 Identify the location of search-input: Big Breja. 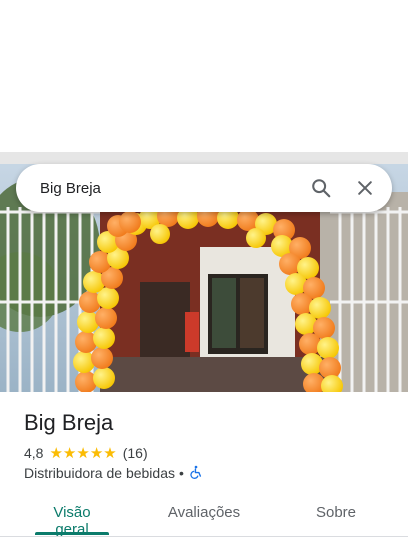
(172, 188).